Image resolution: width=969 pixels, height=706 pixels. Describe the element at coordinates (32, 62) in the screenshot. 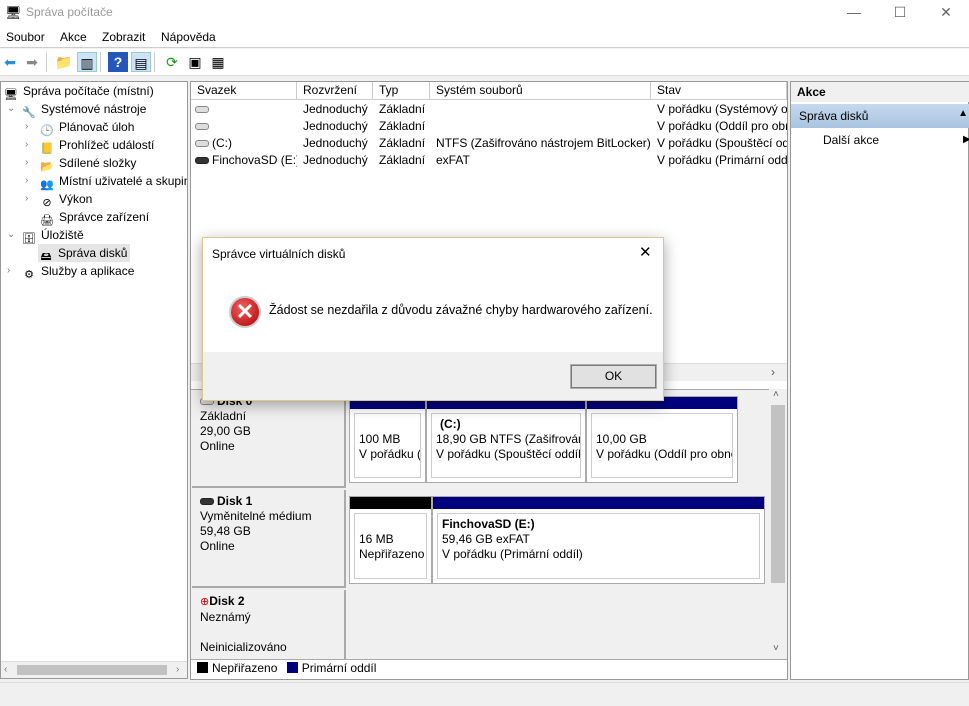

I see `forward-icon: ➡` at that location.